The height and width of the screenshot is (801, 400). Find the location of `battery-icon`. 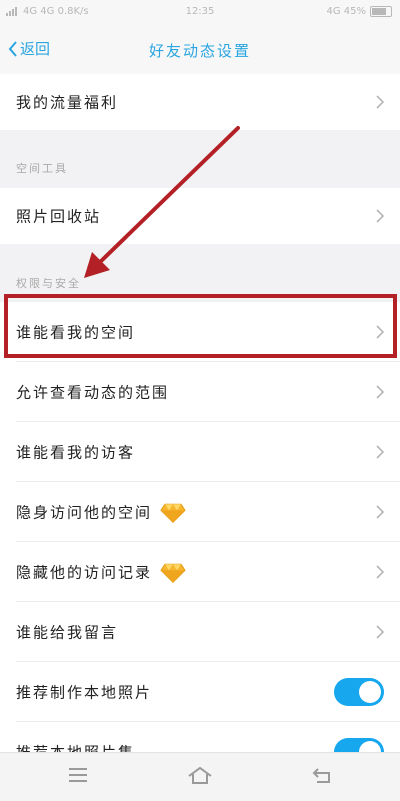

battery-icon is located at coordinates (381, 11).